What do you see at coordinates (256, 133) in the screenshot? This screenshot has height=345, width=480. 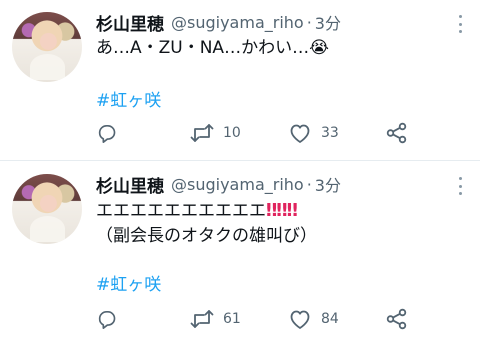 I see `tweet-actions: 10 33` at bounding box center [256, 133].